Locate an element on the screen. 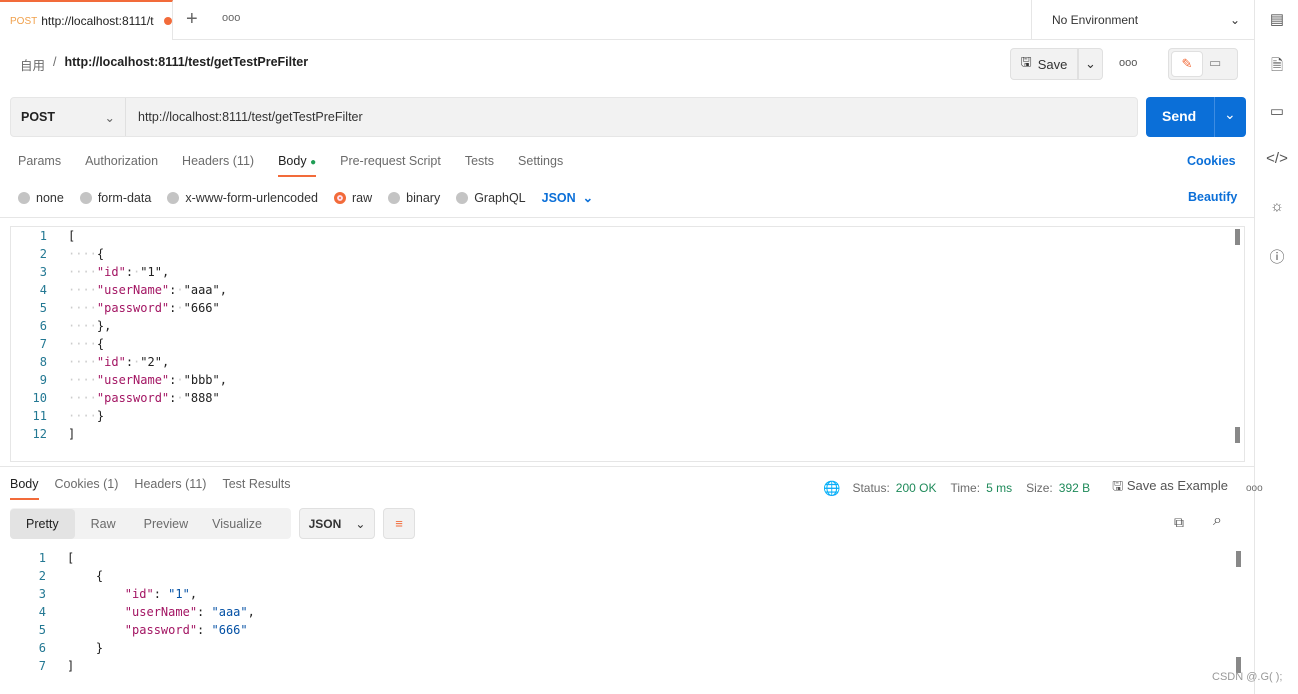 The image size is (1298, 694). view-raw: Raw is located at coordinates (103, 524).